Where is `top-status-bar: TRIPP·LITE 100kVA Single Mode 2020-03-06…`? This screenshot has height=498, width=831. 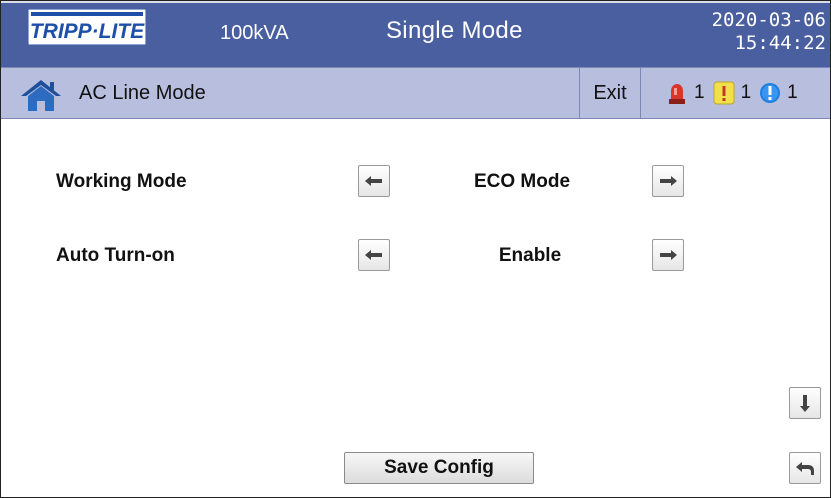
top-status-bar: TRIPP·LITE 100kVA Single Mode 2020-03-06… is located at coordinates (415, 34).